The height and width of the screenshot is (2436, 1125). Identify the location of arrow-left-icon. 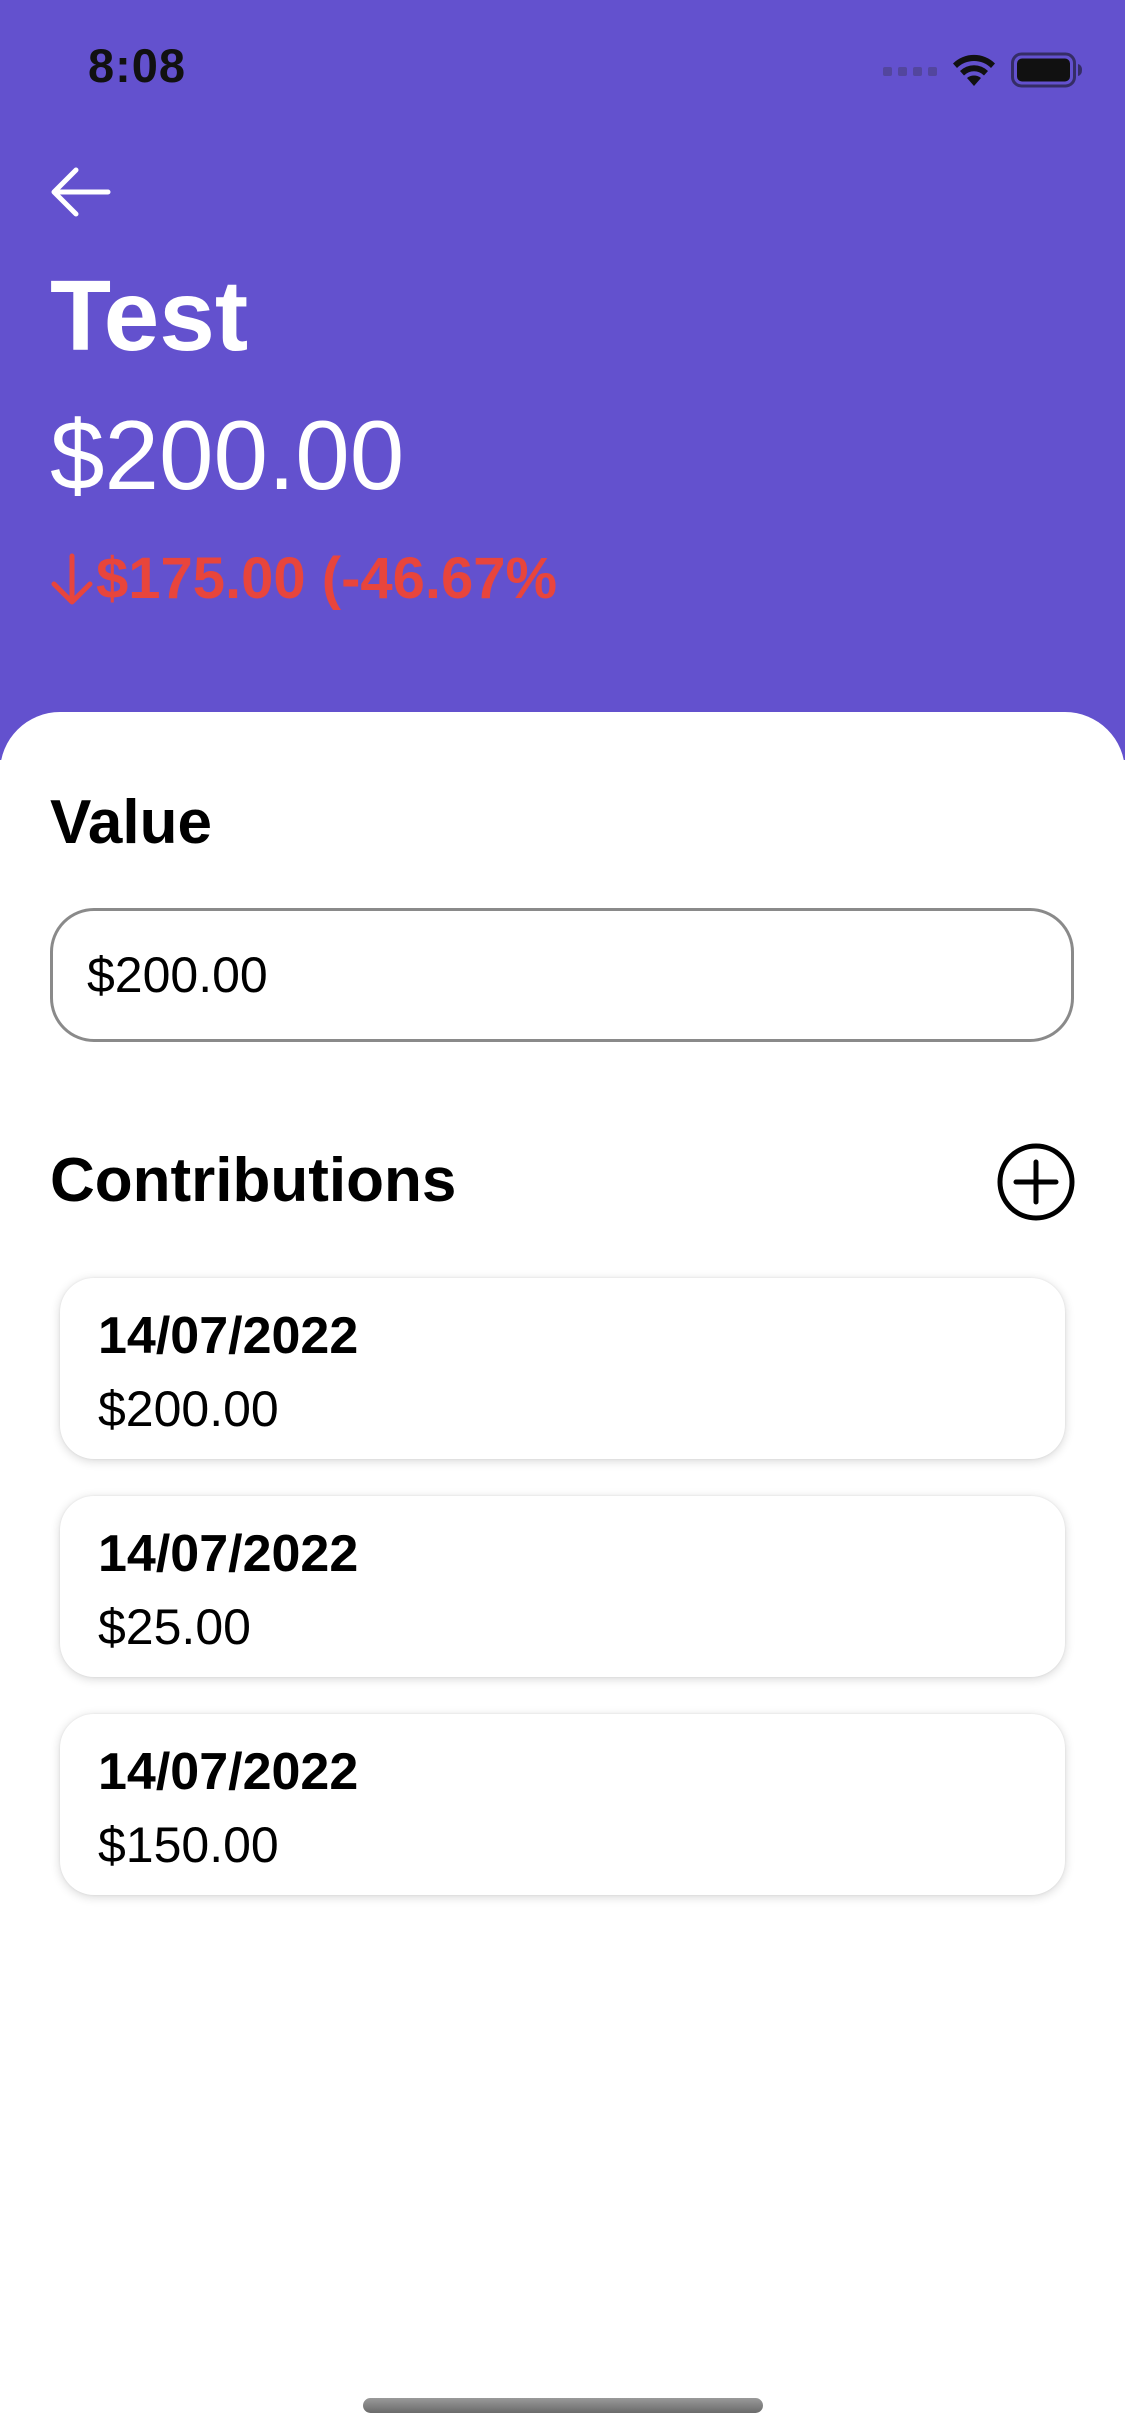
(81, 192).